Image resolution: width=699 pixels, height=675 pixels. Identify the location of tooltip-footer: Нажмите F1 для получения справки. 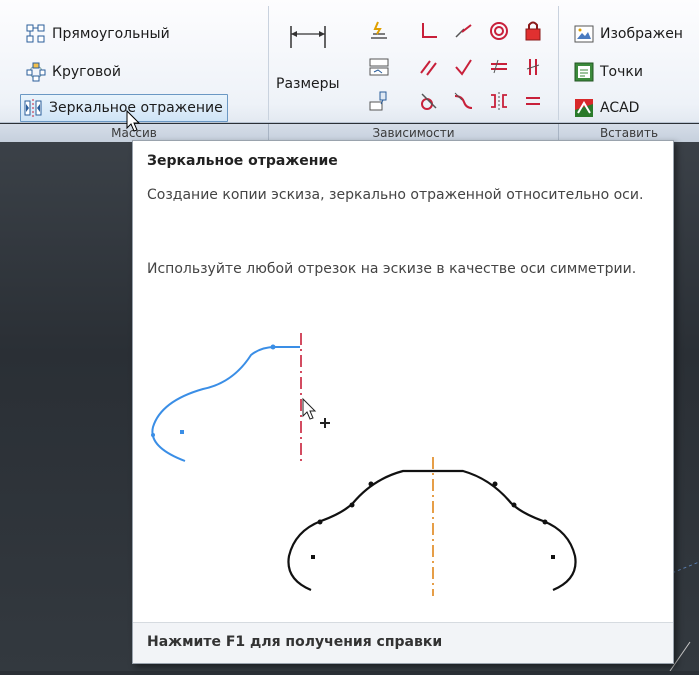
(403, 642).